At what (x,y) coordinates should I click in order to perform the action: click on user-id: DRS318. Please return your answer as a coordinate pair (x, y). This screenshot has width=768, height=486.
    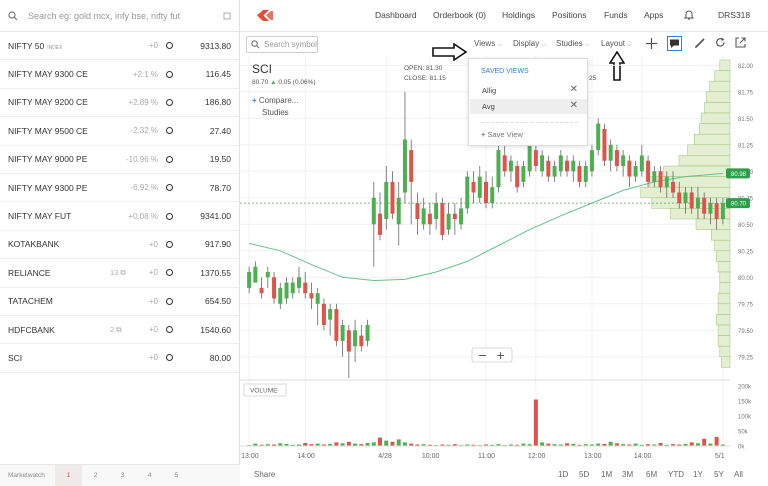
    Looking at the image, I should click on (734, 15).